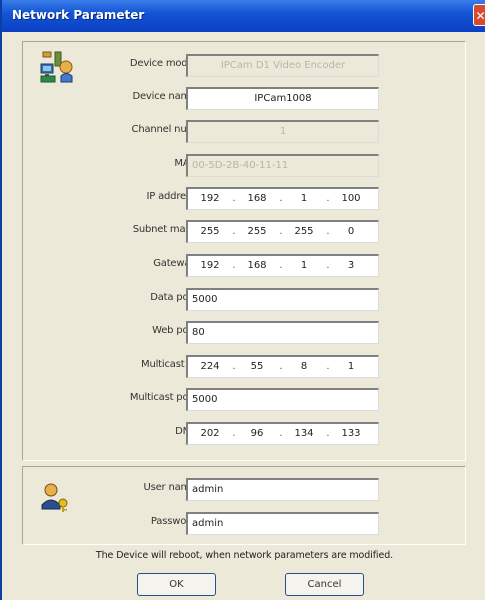 This screenshot has height=600, width=485. I want to click on mac-field: 00-5D-2B-40-11-11, so click(282, 165).